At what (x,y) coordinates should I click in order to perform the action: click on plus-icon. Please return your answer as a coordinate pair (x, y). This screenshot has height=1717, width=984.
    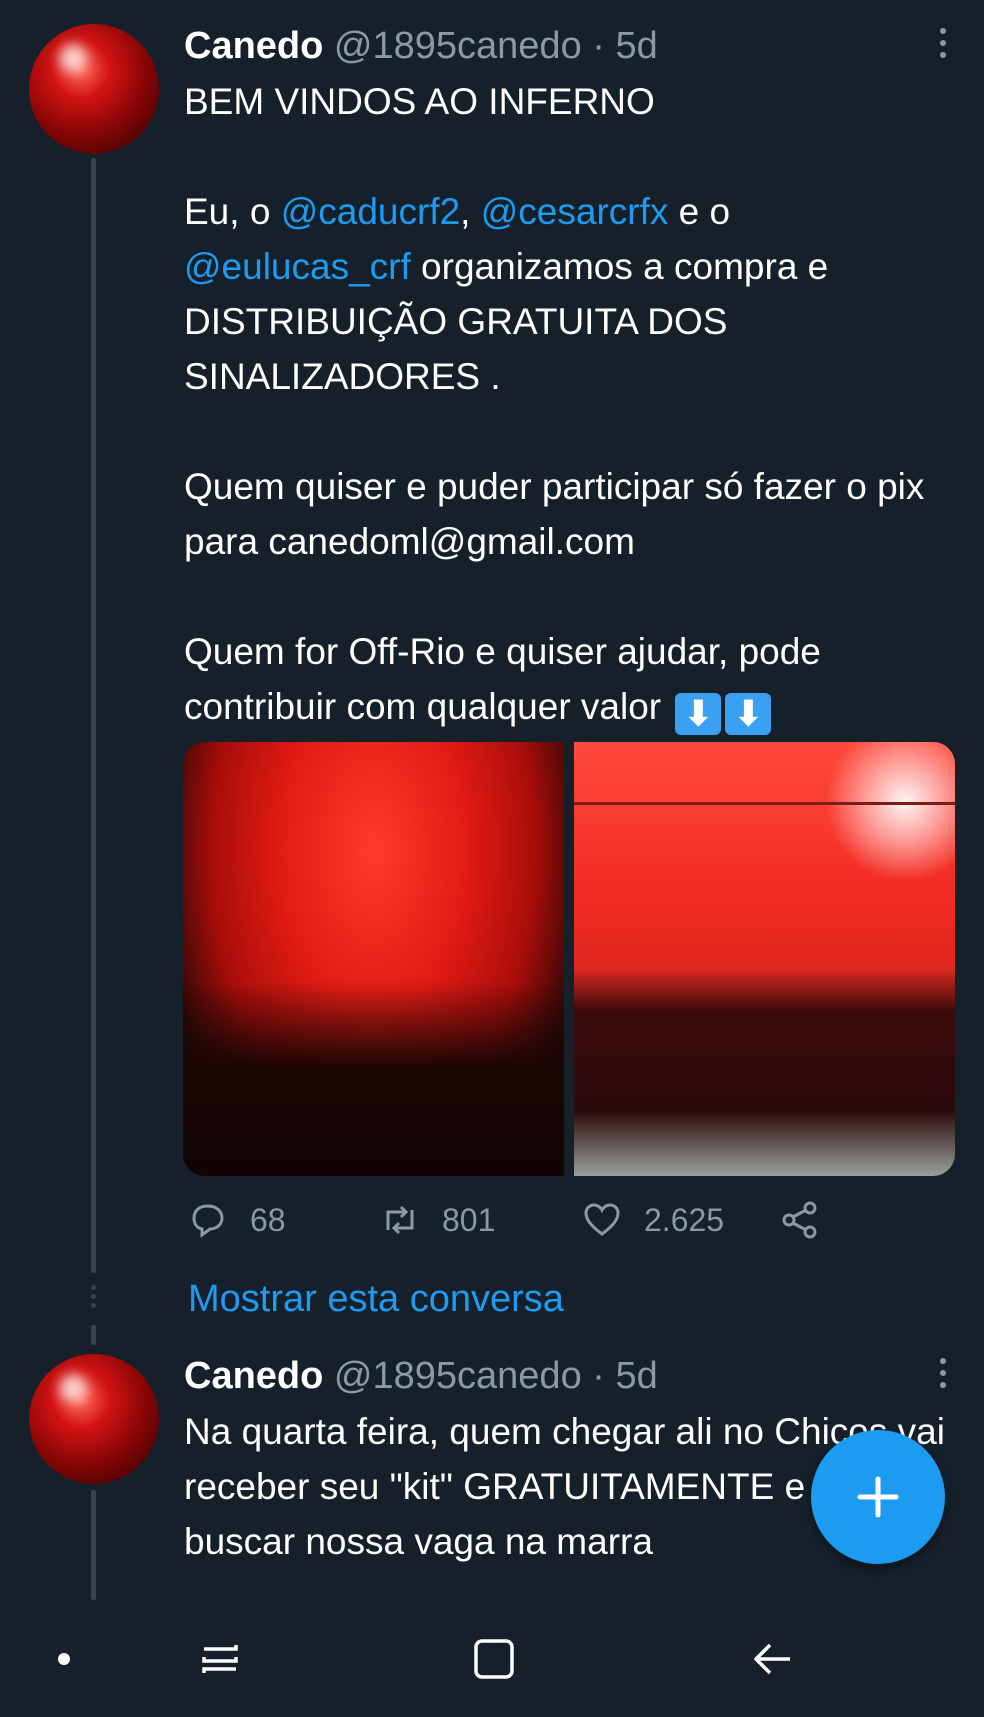
    Looking at the image, I should click on (878, 1497).